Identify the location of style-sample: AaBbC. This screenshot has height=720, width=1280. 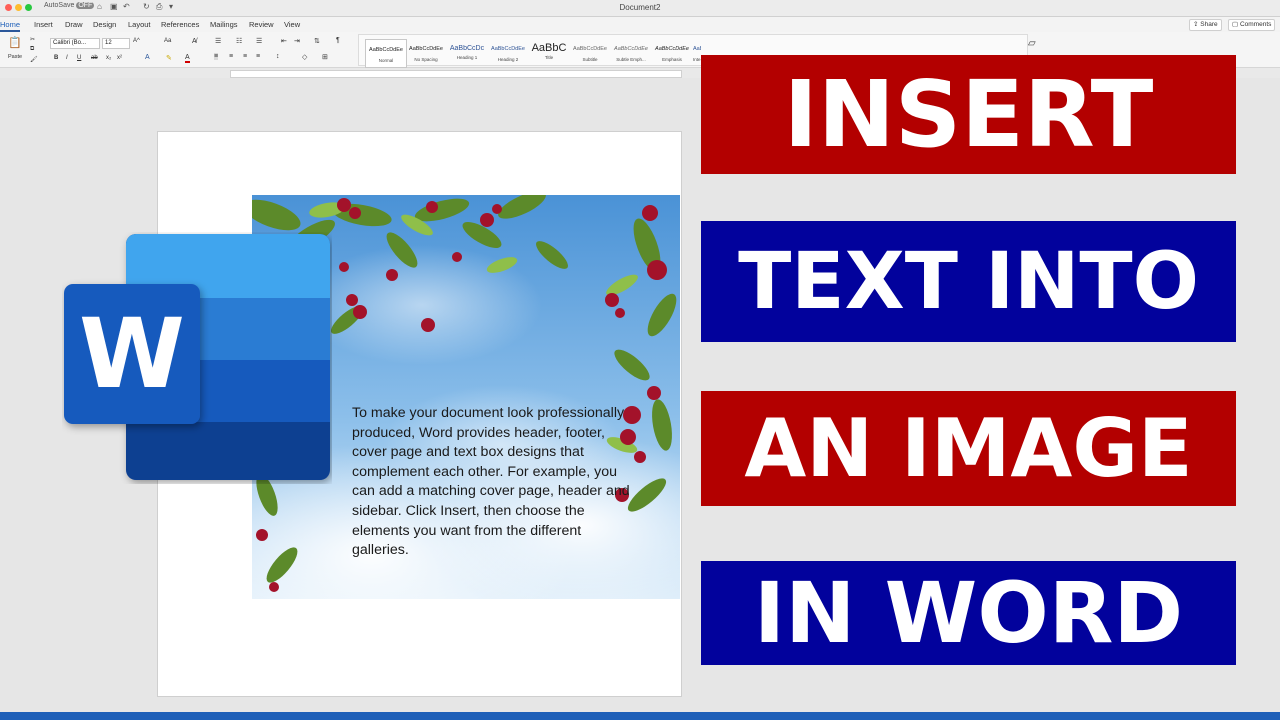
(549, 48).